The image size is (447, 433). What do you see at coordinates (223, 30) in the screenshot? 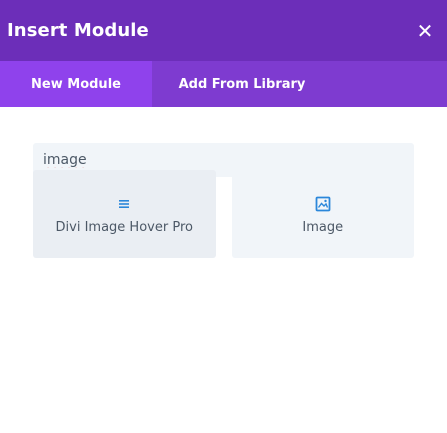
I see `modal-header: Insert Module ✕` at bounding box center [223, 30].